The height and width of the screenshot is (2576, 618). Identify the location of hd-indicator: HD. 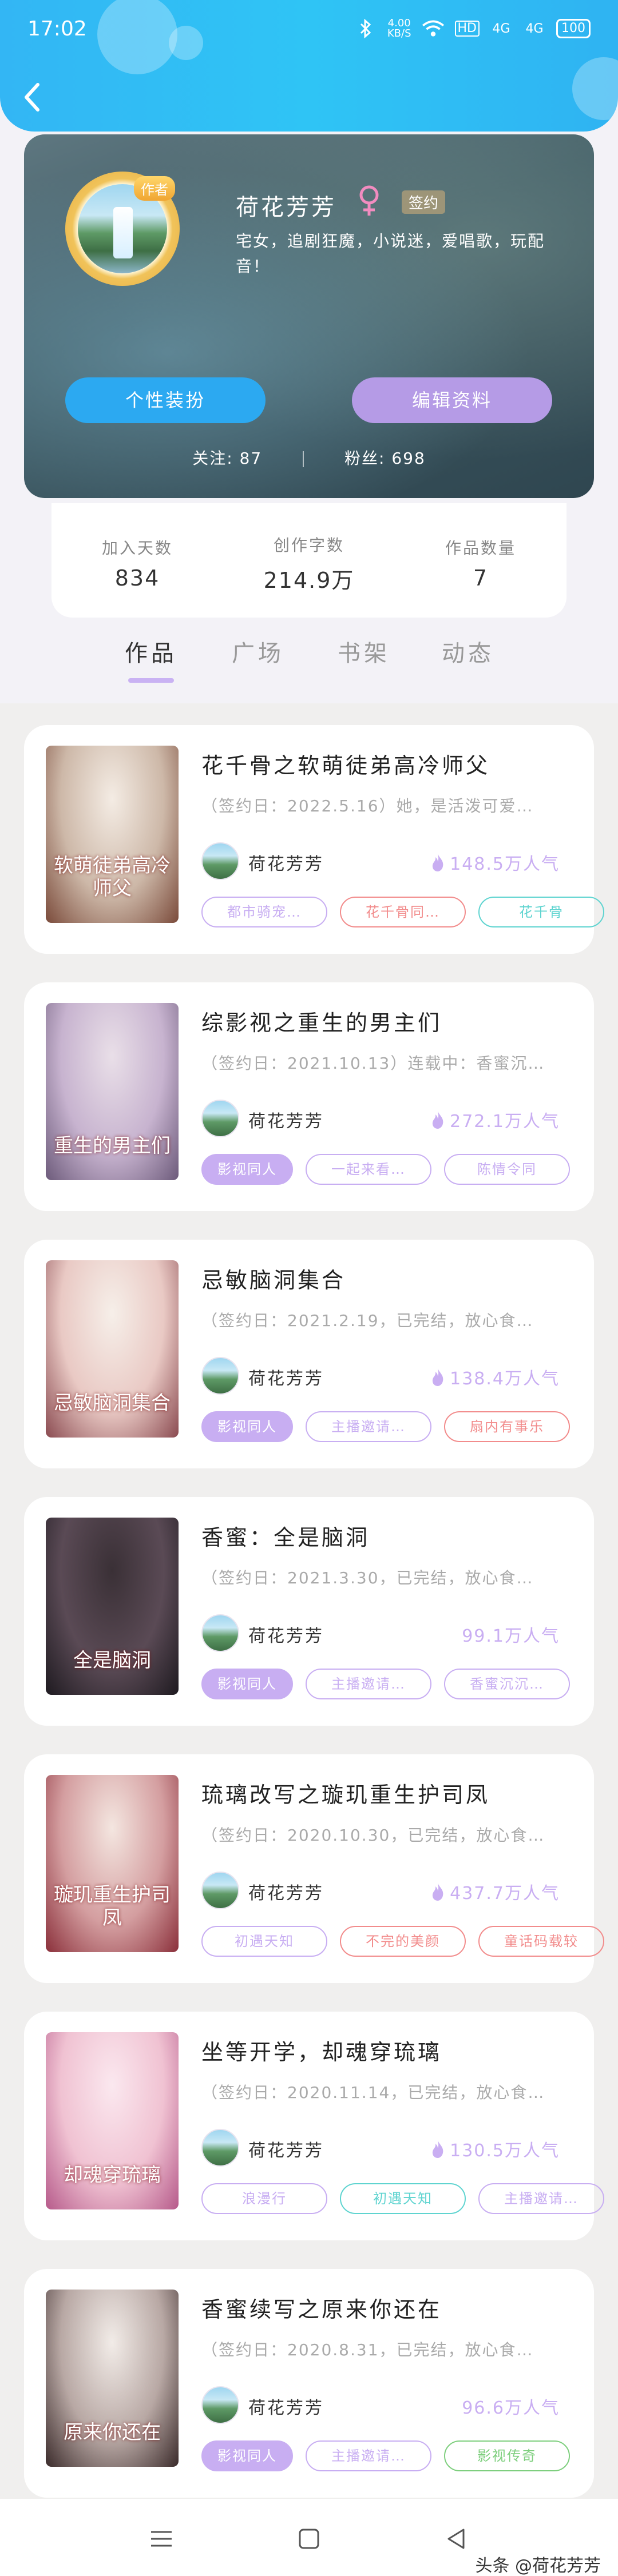
(467, 29).